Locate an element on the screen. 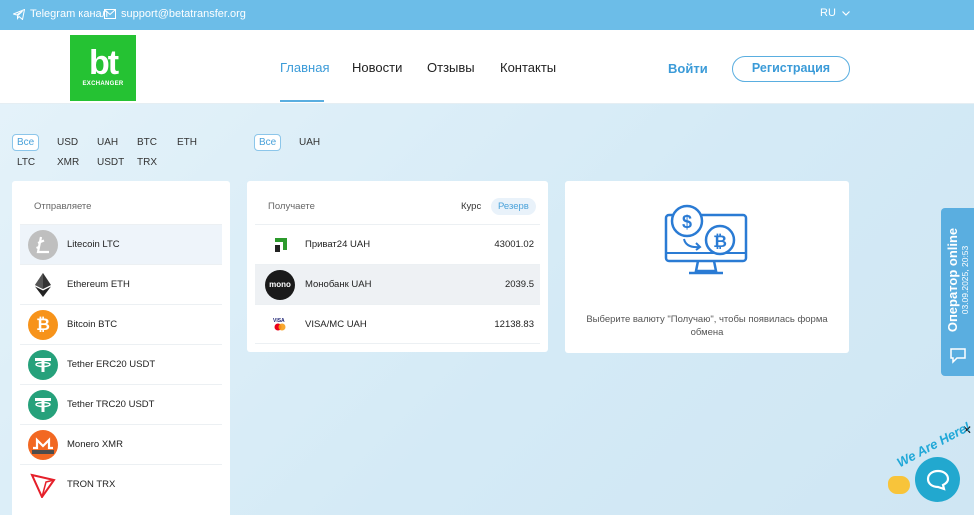 This screenshot has width=974, height=515. send-item-tron: TRON TRX is located at coordinates (121, 484).